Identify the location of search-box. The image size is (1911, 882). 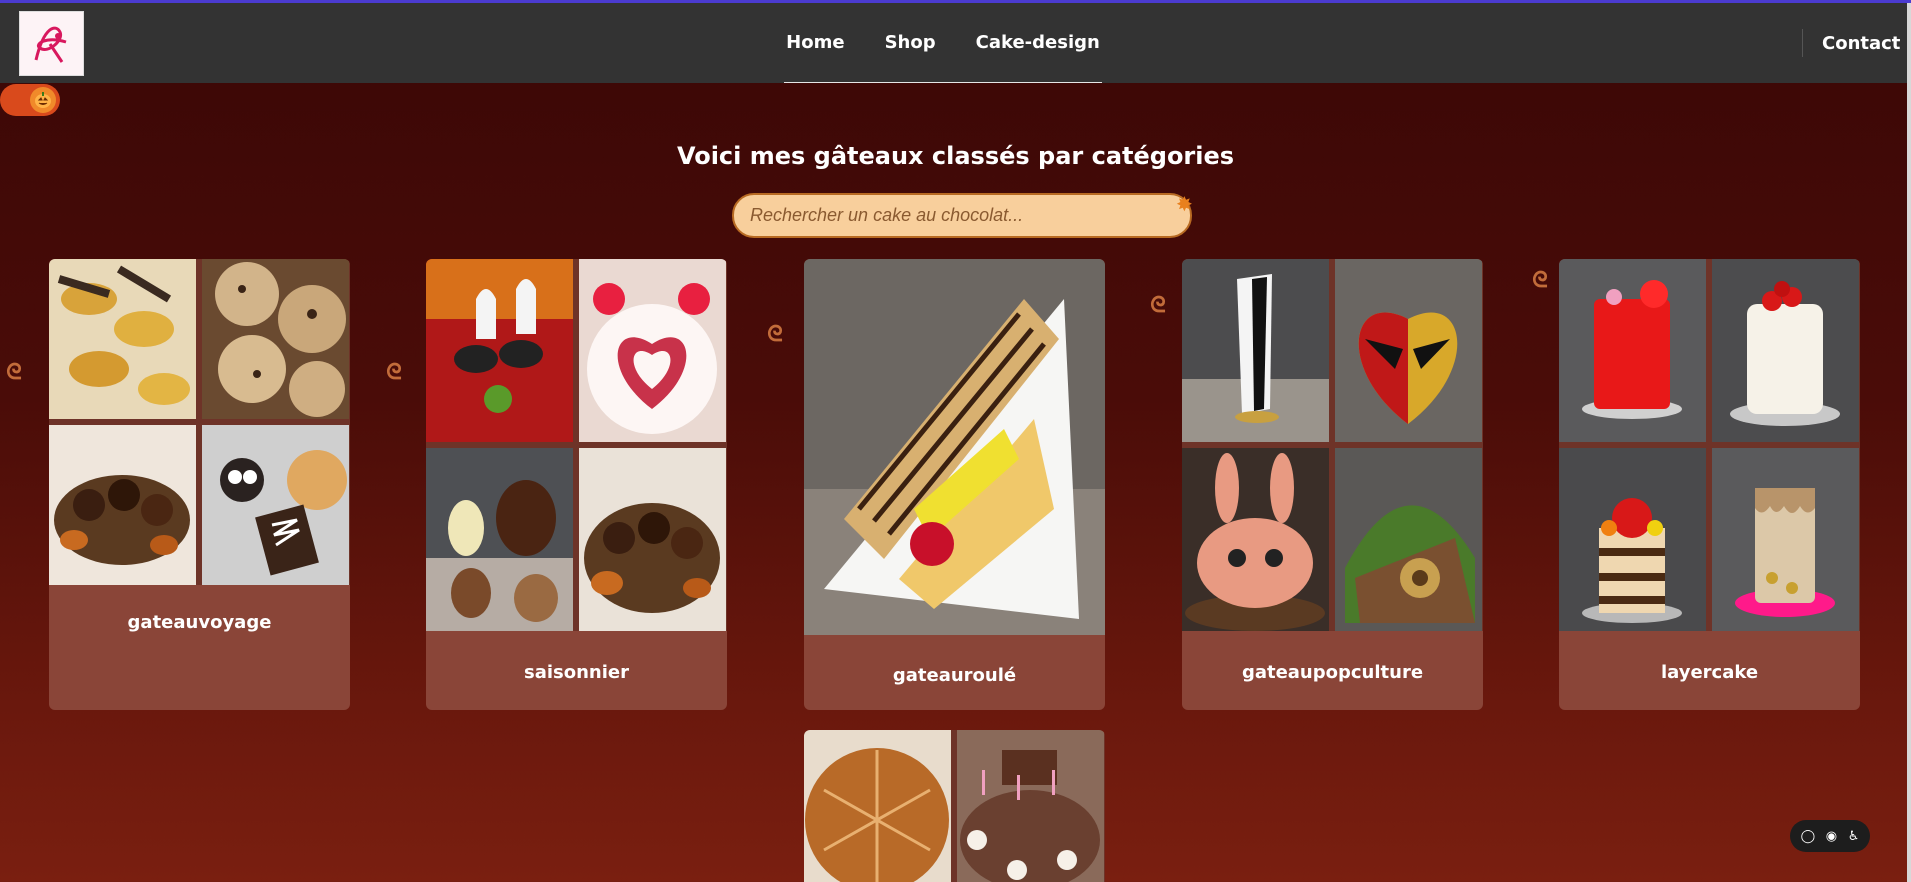
(962, 215).